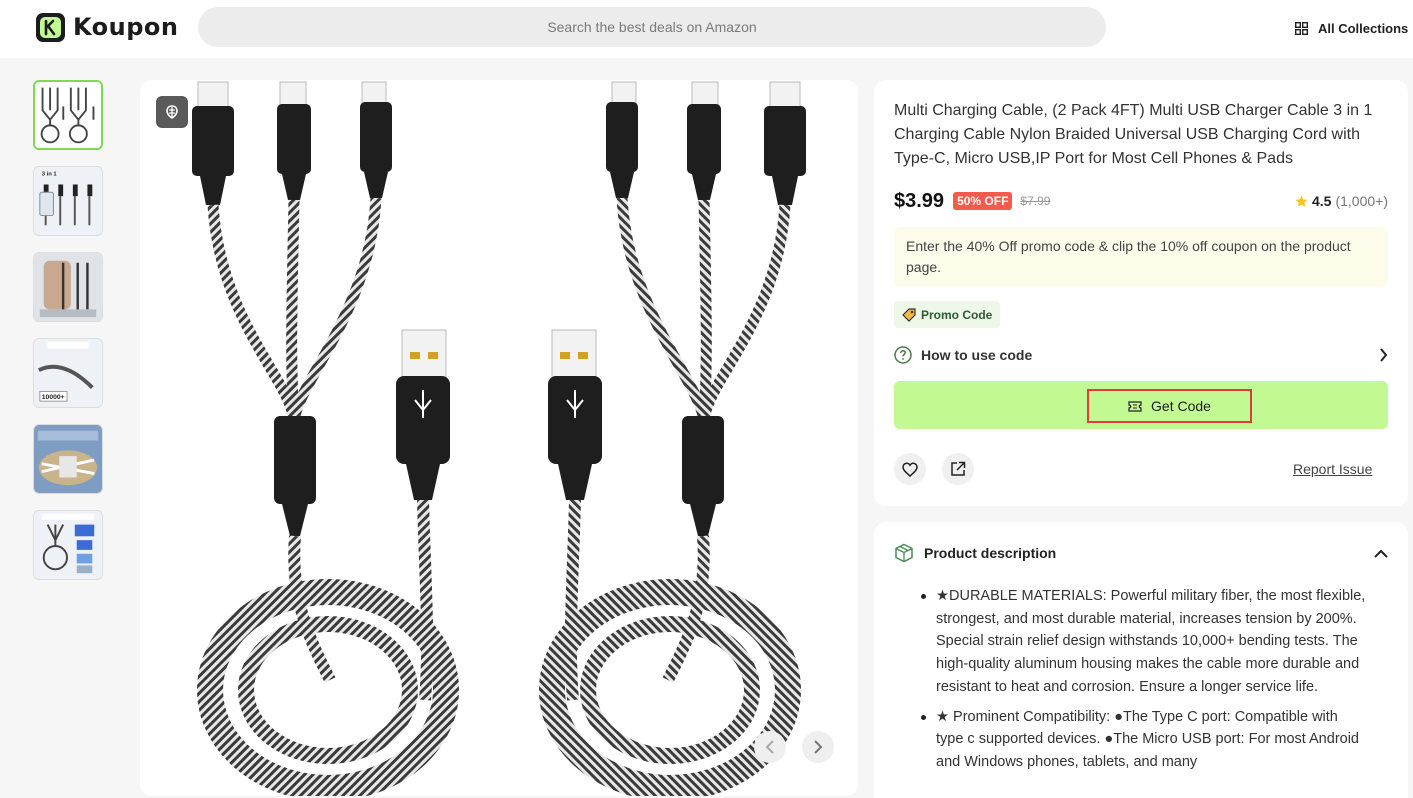 This screenshot has width=1413, height=798. Describe the element at coordinates (126, 27) in the screenshot. I see `brand-name: Koupon` at that location.